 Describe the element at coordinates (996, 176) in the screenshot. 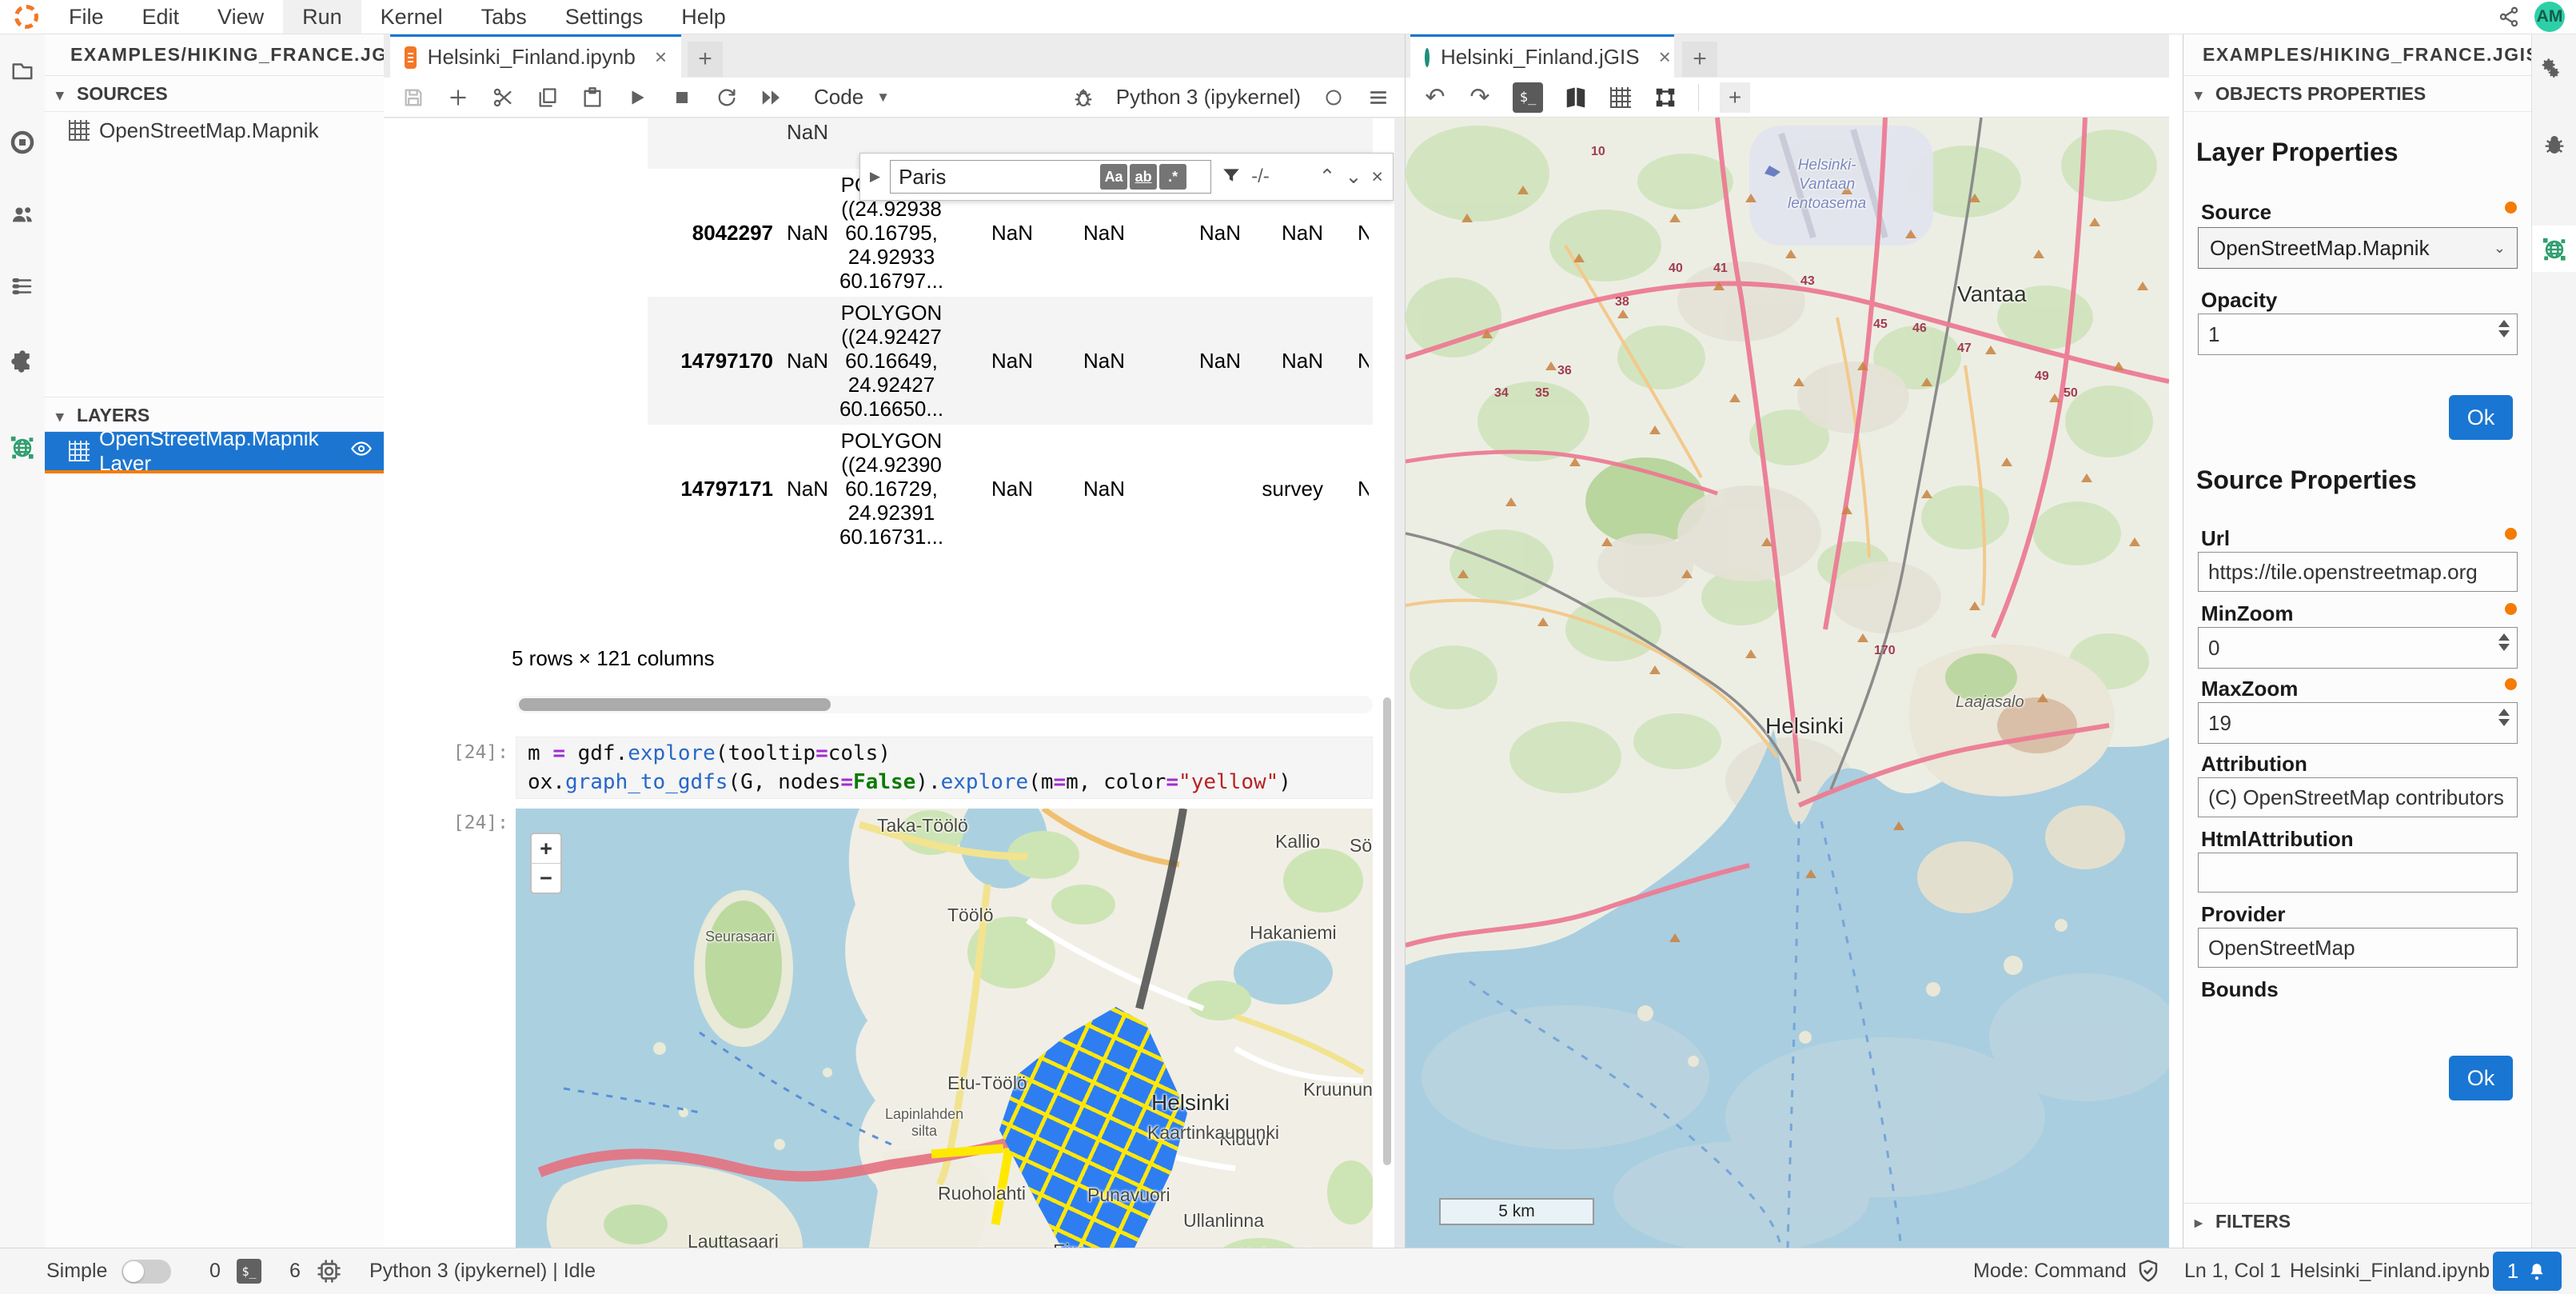

I see `search-input` at that location.